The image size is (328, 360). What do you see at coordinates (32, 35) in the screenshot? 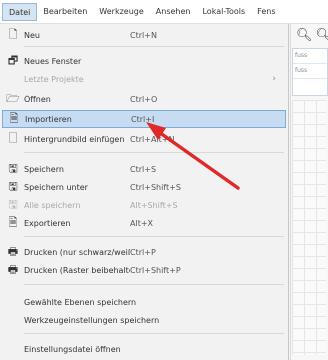
I see `menu-item-label: Neu` at bounding box center [32, 35].